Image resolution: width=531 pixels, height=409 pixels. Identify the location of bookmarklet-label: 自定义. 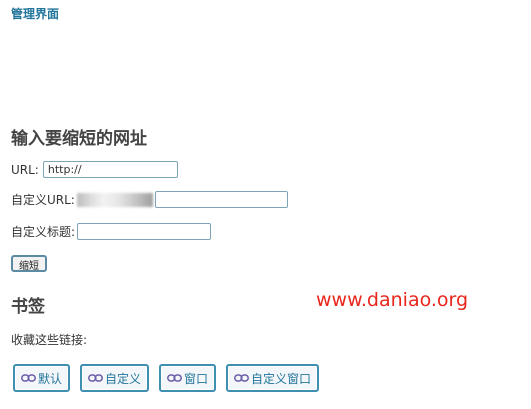
(123, 378).